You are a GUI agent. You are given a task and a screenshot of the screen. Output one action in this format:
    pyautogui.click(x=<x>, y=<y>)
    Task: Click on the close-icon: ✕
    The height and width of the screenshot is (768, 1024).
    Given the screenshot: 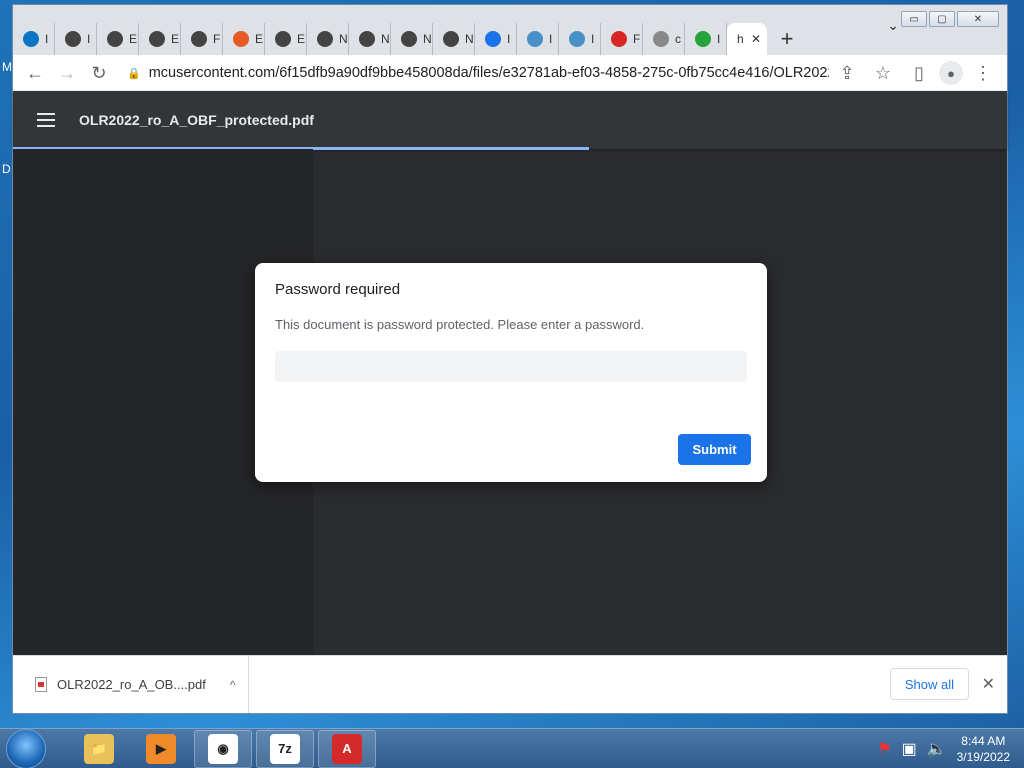 What is the action you would take?
    pyautogui.click(x=988, y=684)
    